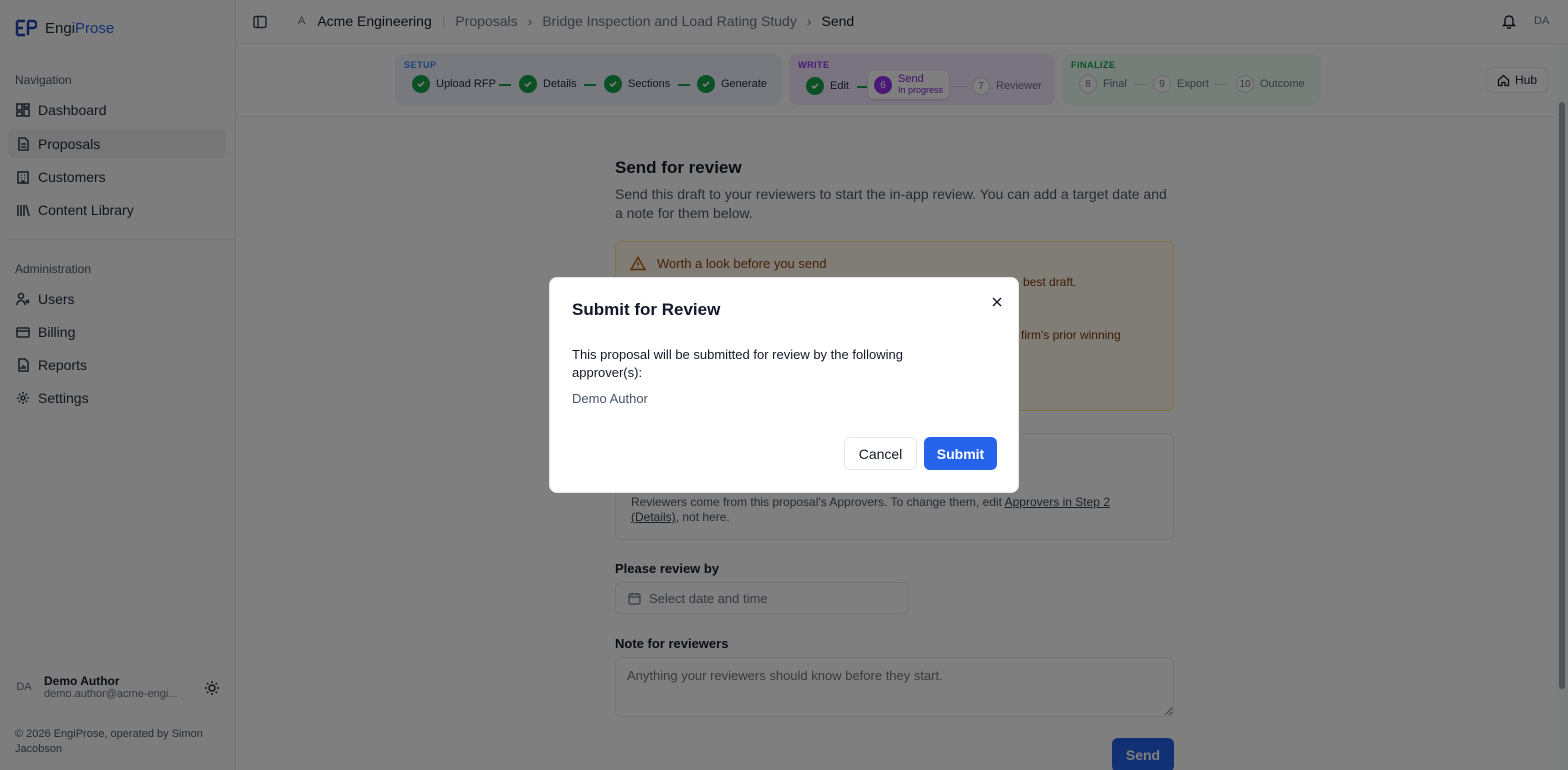 This screenshot has height=770, width=1568. I want to click on approver-name: Demo Author, so click(610, 398).